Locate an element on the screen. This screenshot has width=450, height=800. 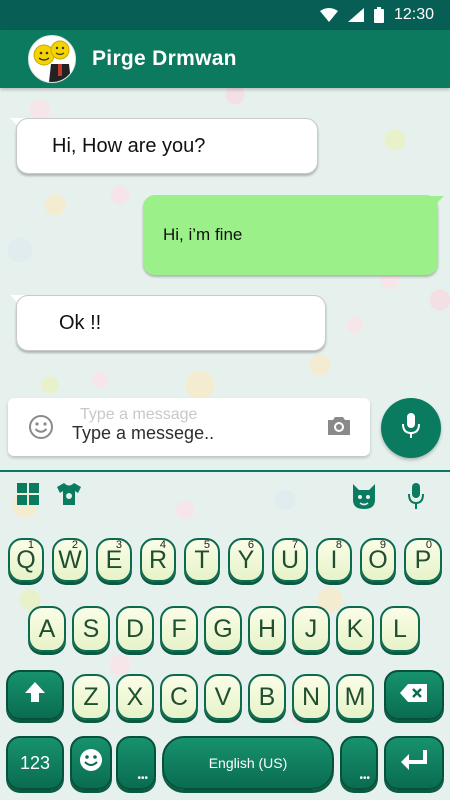
key-p: 0P is located at coordinates (423, 560).